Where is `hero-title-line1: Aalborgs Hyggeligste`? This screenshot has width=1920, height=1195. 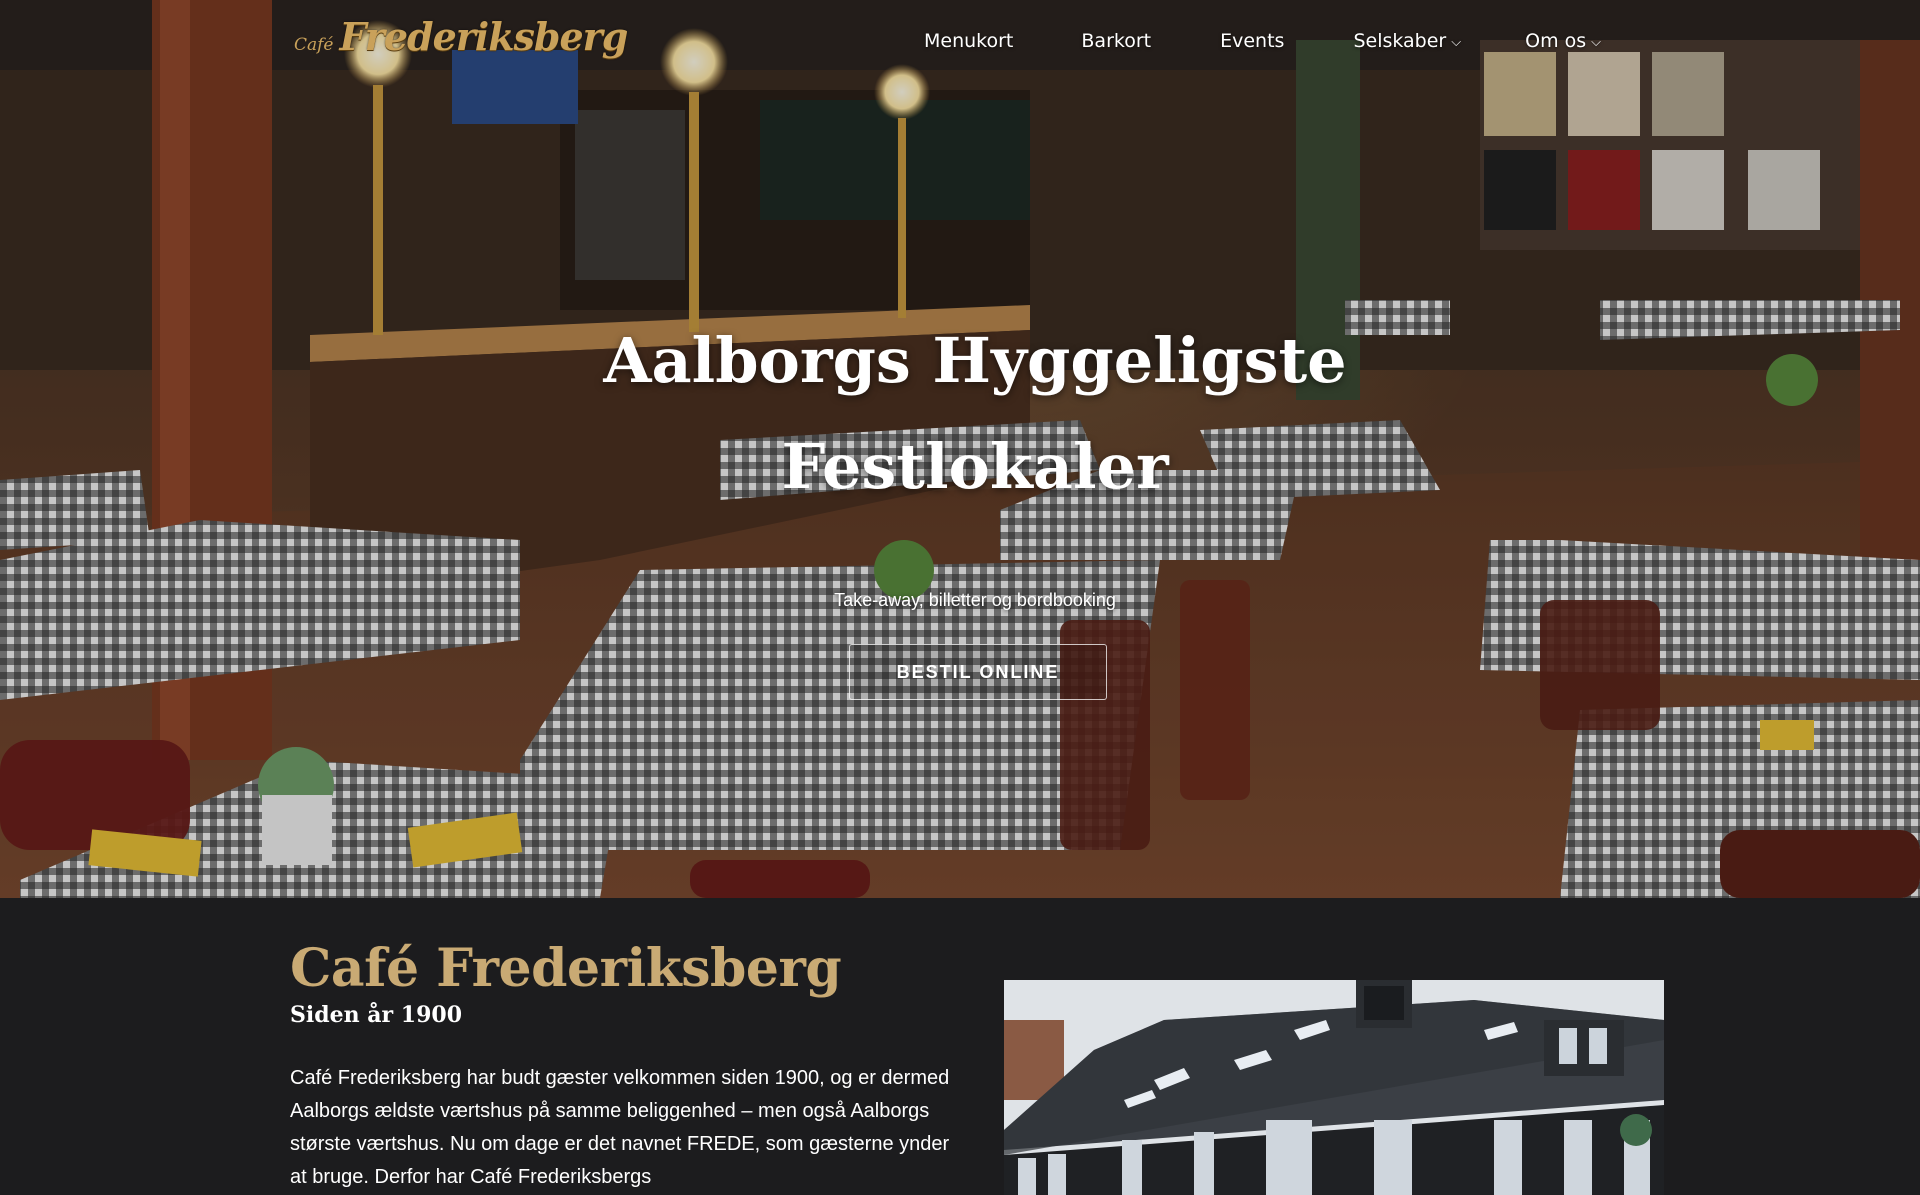
hero-title-line1: Aalborgs Hyggeligste is located at coordinates (975, 360).